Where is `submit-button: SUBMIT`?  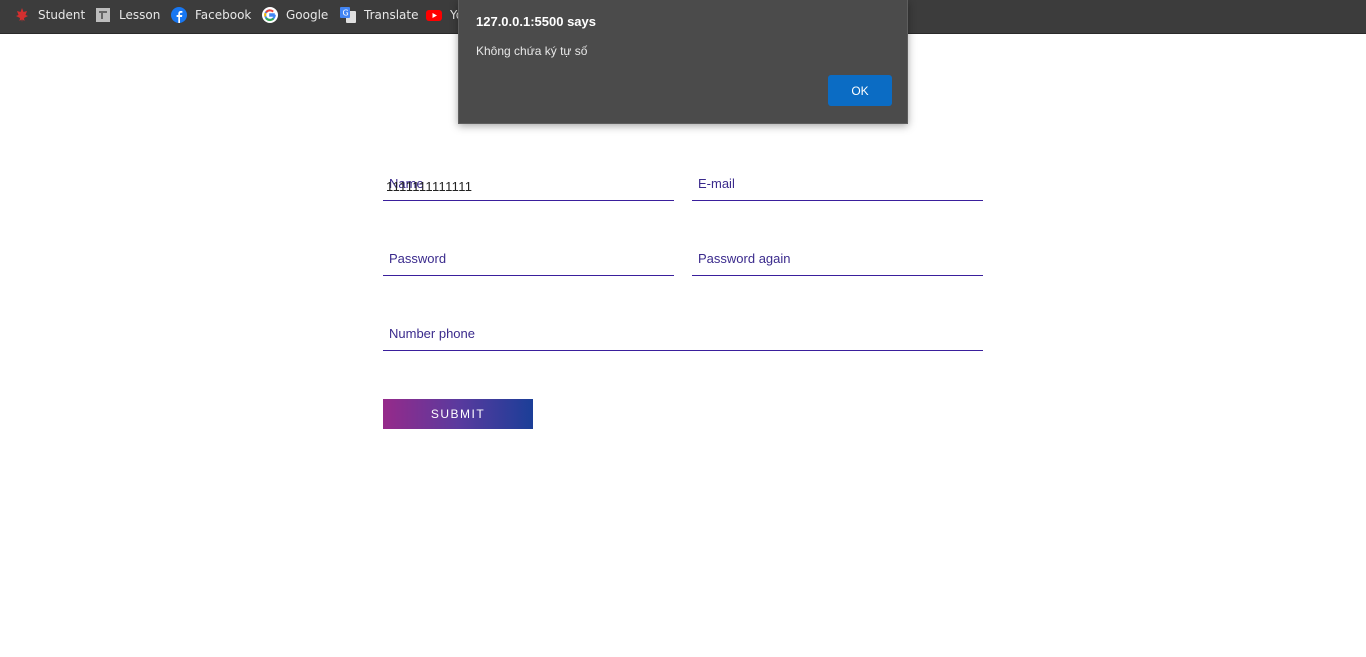 submit-button: SUBMIT is located at coordinates (458, 414).